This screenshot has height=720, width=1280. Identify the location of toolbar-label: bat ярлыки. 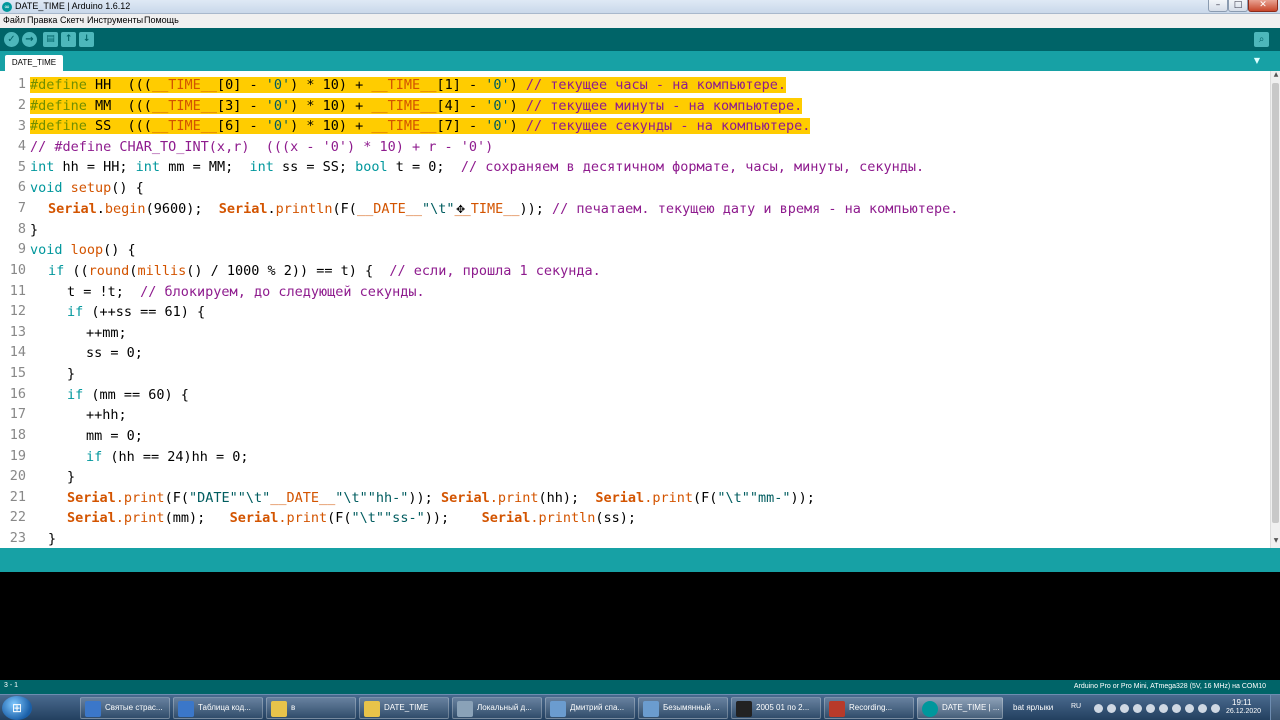
(1033, 707).